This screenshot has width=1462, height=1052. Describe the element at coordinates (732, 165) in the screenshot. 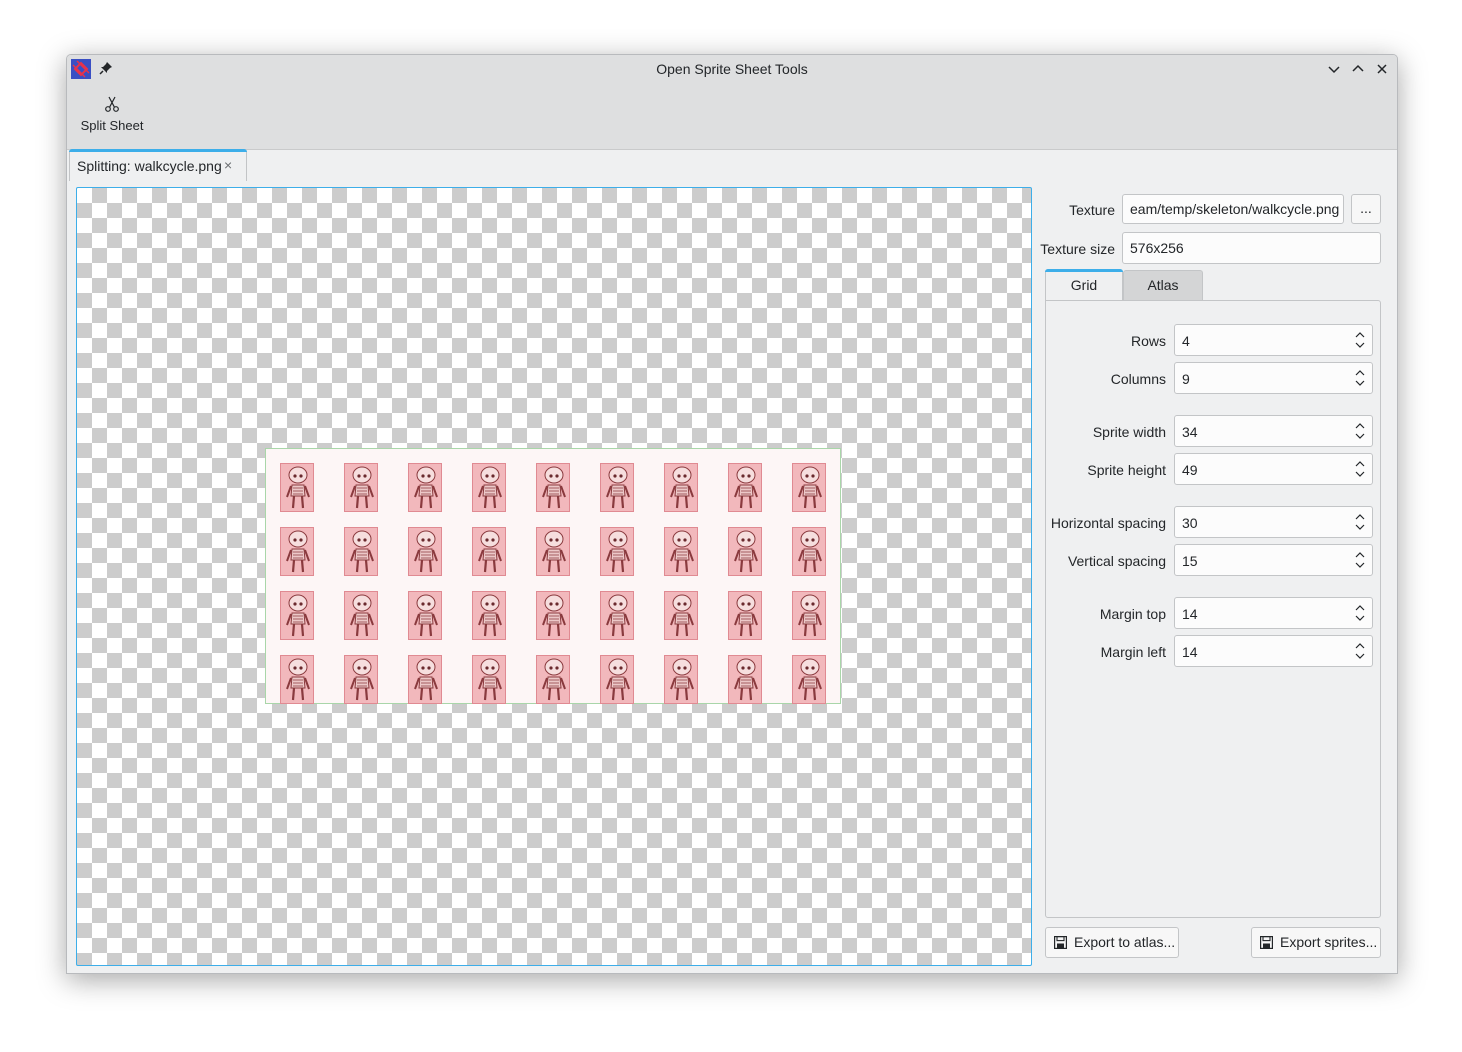

I see `document-tab-bar: Splitting: walkcycle.png ×` at that location.